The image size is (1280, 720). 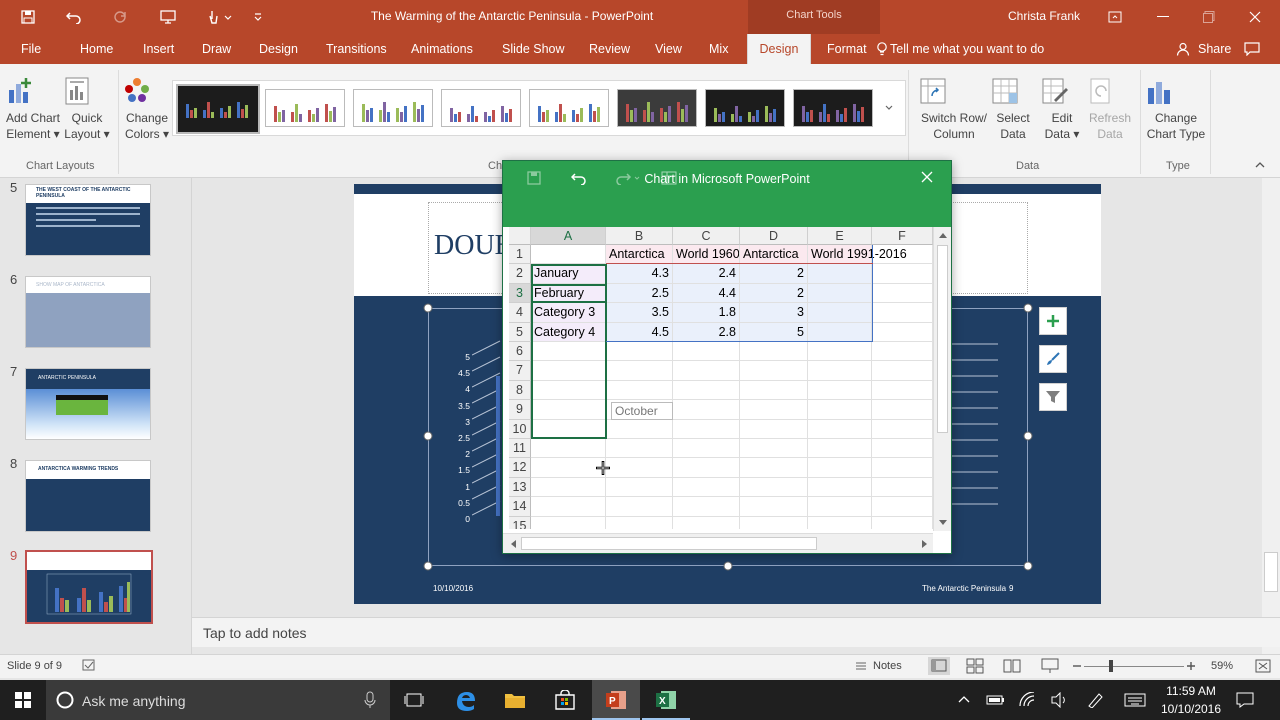 I want to click on scrollbar-thumb, so click(x=1271, y=572).